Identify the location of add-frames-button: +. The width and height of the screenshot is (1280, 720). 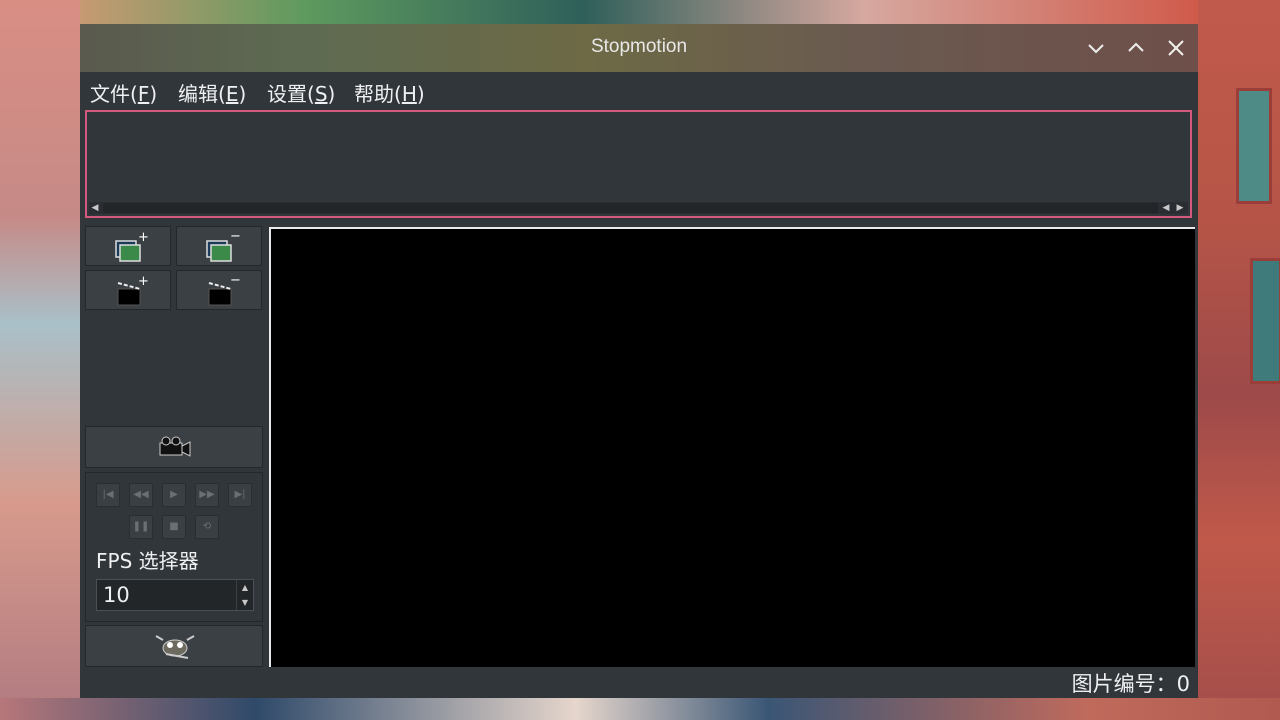
(128, 246).